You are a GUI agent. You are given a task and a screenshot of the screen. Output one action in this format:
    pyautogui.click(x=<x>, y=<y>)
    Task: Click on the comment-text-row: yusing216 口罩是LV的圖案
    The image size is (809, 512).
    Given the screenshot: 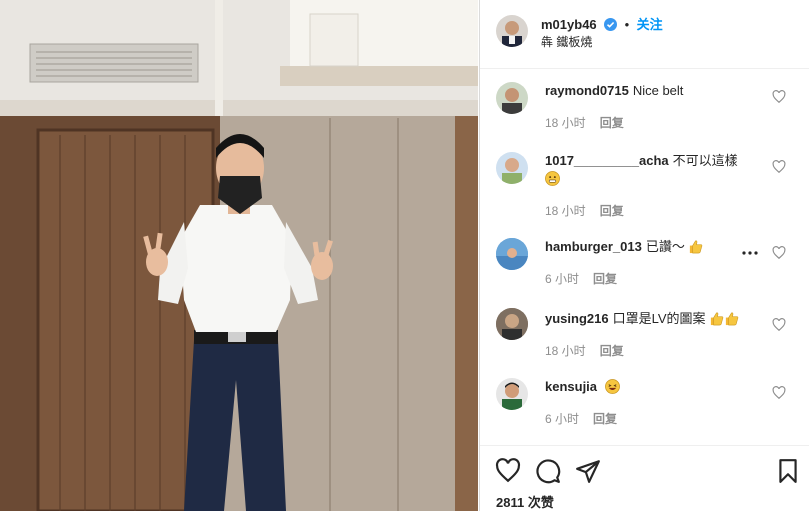 What is the action you would take?
    pyautogui.click(x=655, y=319)
    